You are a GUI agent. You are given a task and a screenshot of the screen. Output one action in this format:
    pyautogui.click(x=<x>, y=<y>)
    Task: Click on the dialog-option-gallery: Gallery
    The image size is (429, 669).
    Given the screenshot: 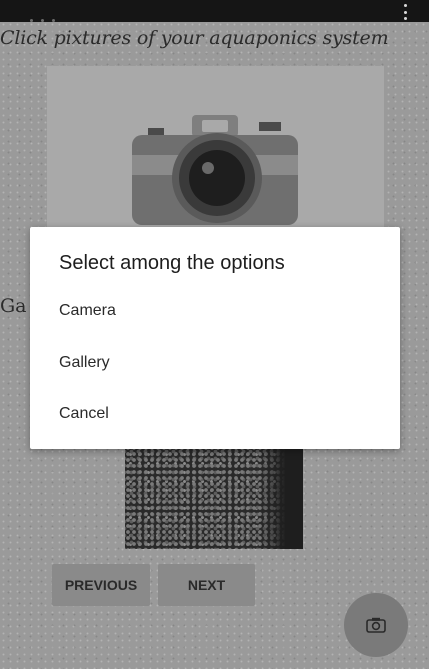 What is the action you would take?
    pyautogui.click(x=215, y=363)
    